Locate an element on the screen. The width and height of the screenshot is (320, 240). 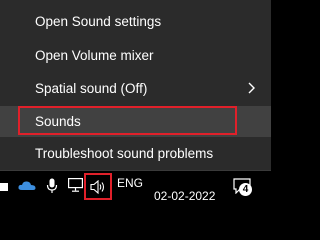
menu-item-open-volume-mixer: Open Volume mixer is located at coordinates (135, 55).